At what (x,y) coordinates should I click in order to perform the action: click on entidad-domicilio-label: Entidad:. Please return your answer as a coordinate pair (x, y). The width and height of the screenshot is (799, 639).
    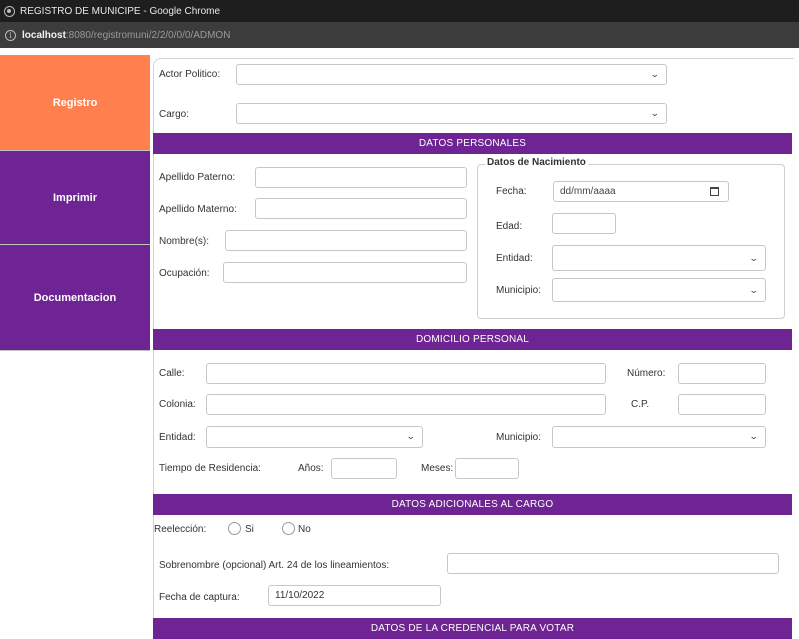
    Looking at the image, I should click on (177, 437).